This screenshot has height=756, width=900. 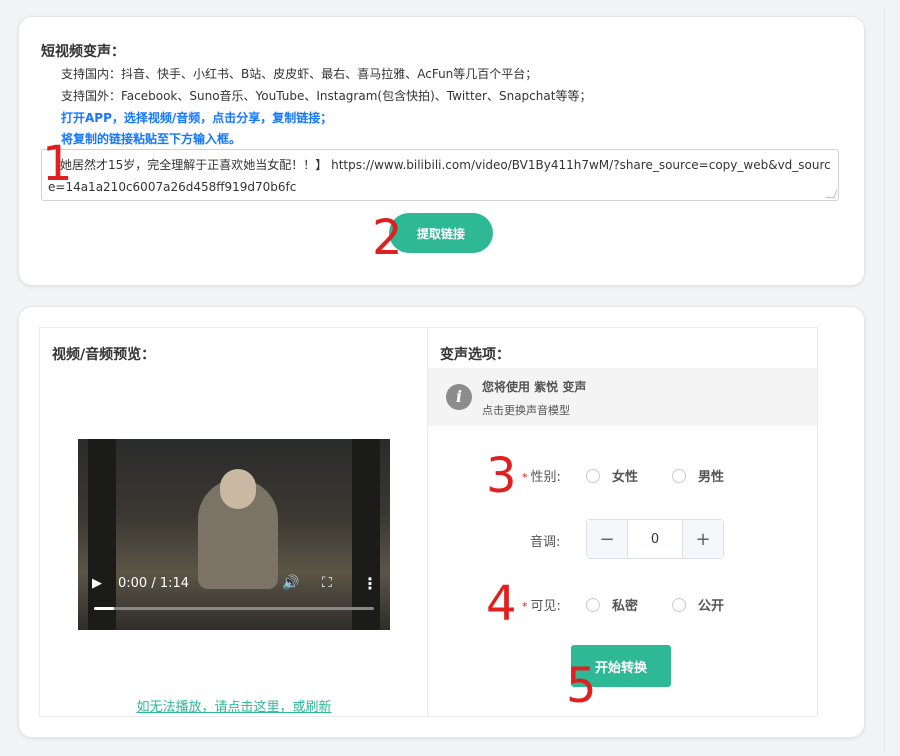 I want to click on gender-label: * 性别:, so click(x=541, y=477).